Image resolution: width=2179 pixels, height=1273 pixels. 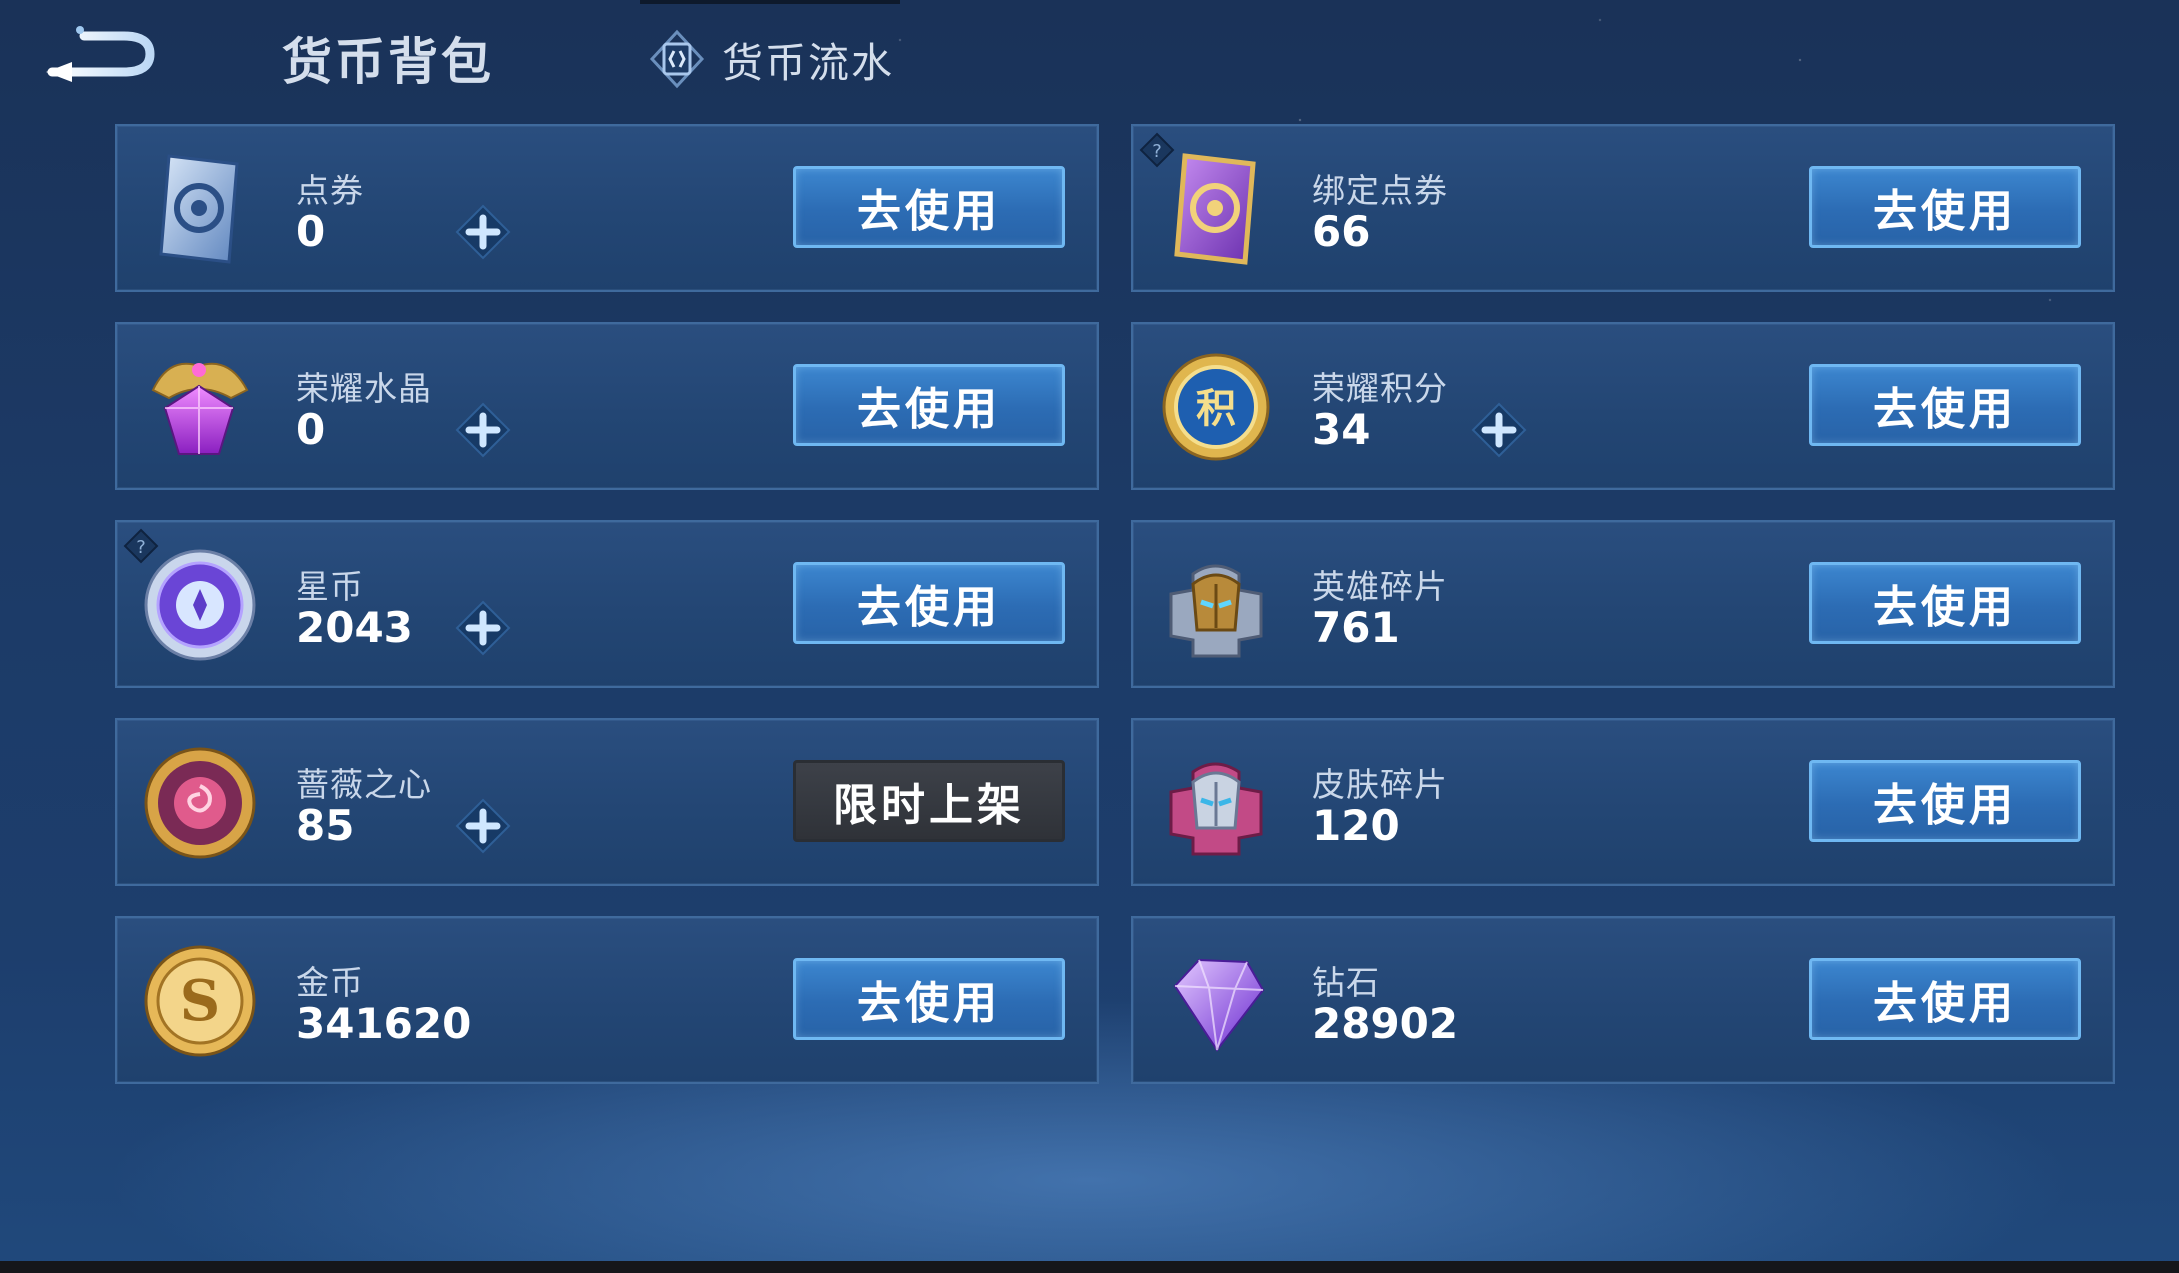 What do you see at coordinates (1216, 809) in the screenshot?
I see `skin-fragment-icon` at bounding box center [1216, 809].